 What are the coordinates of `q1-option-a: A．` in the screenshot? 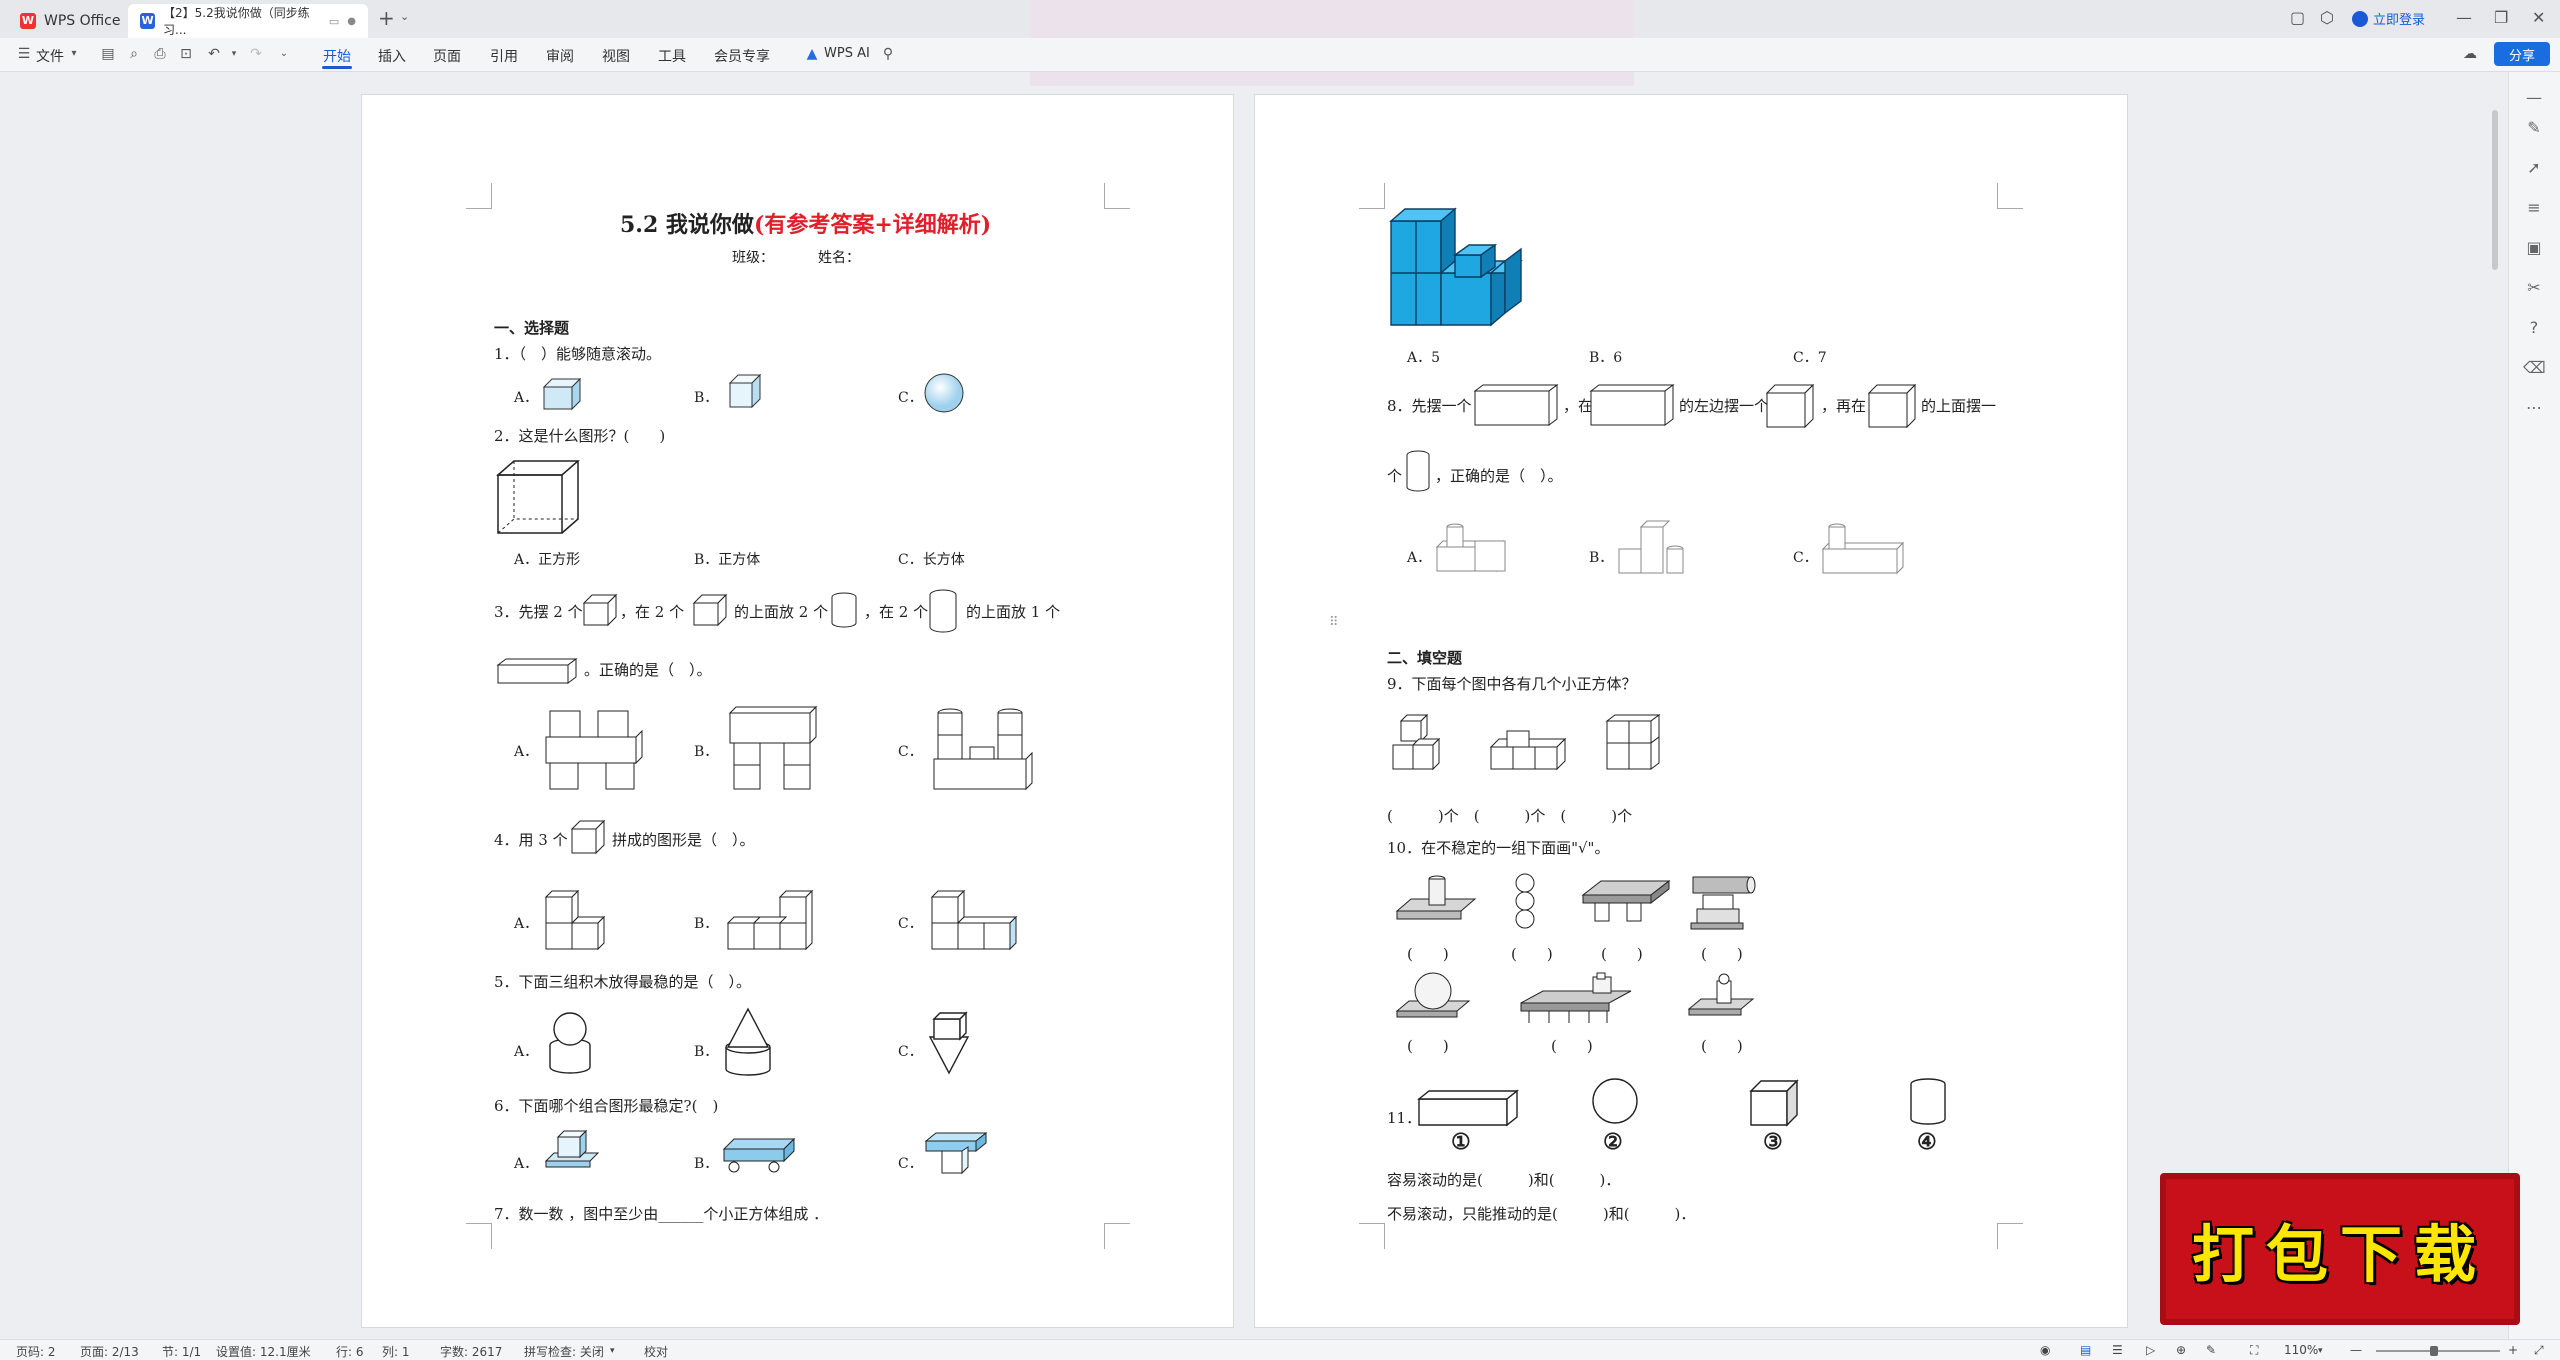 It's located at (526, 398).